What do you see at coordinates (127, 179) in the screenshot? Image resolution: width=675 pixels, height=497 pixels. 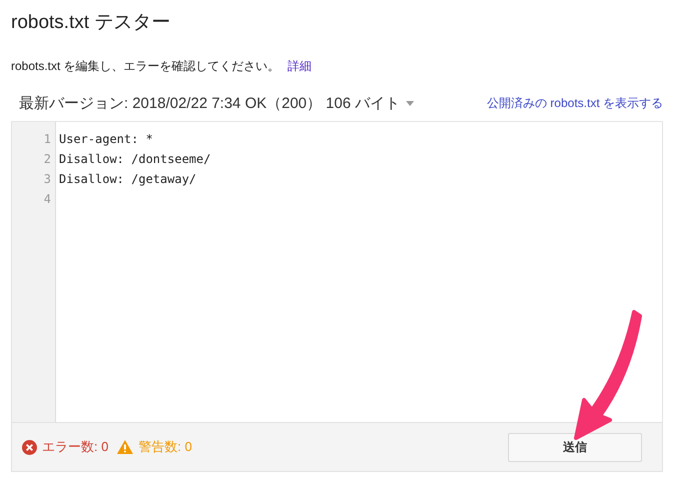 I see `code-line: Disallow: /getaway/` at bounding box center [127, 179].